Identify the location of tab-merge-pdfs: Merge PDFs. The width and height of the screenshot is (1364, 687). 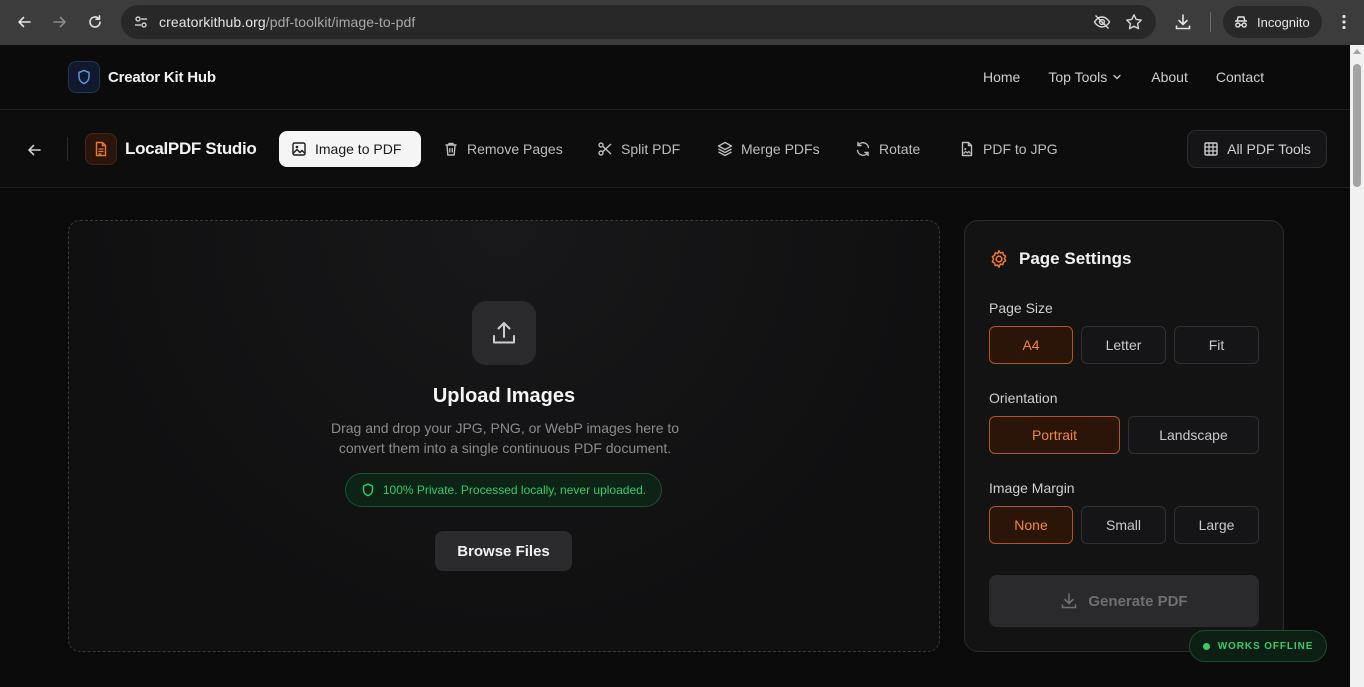
(768, 149).